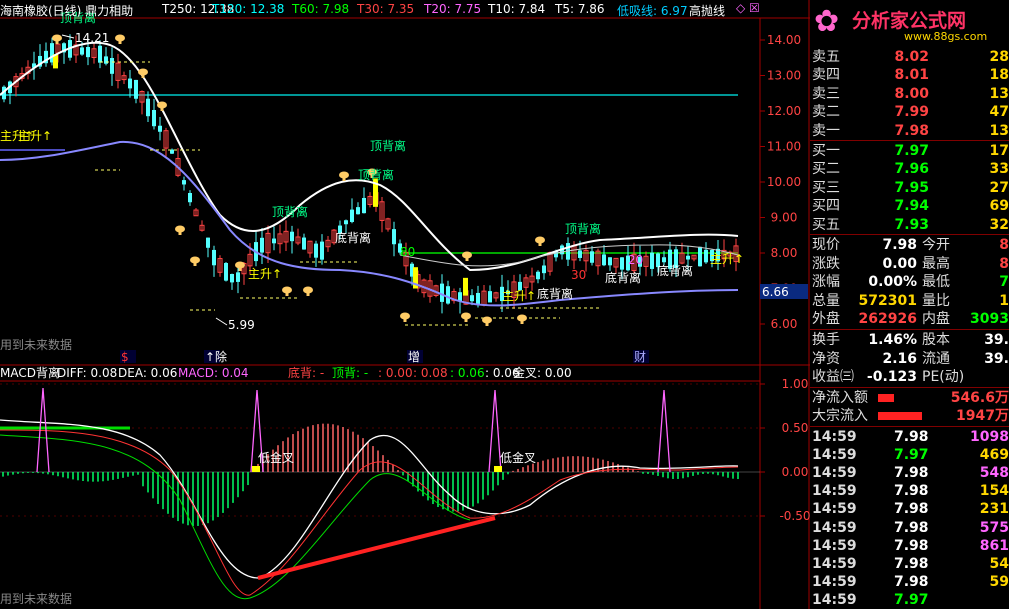 The width and height of the screenshot is (1009, 609). What do you see at coordinates (795, 428) in the screenshot?
I see `macd-axis-label: 0.50` at bounding box center [795, 428].